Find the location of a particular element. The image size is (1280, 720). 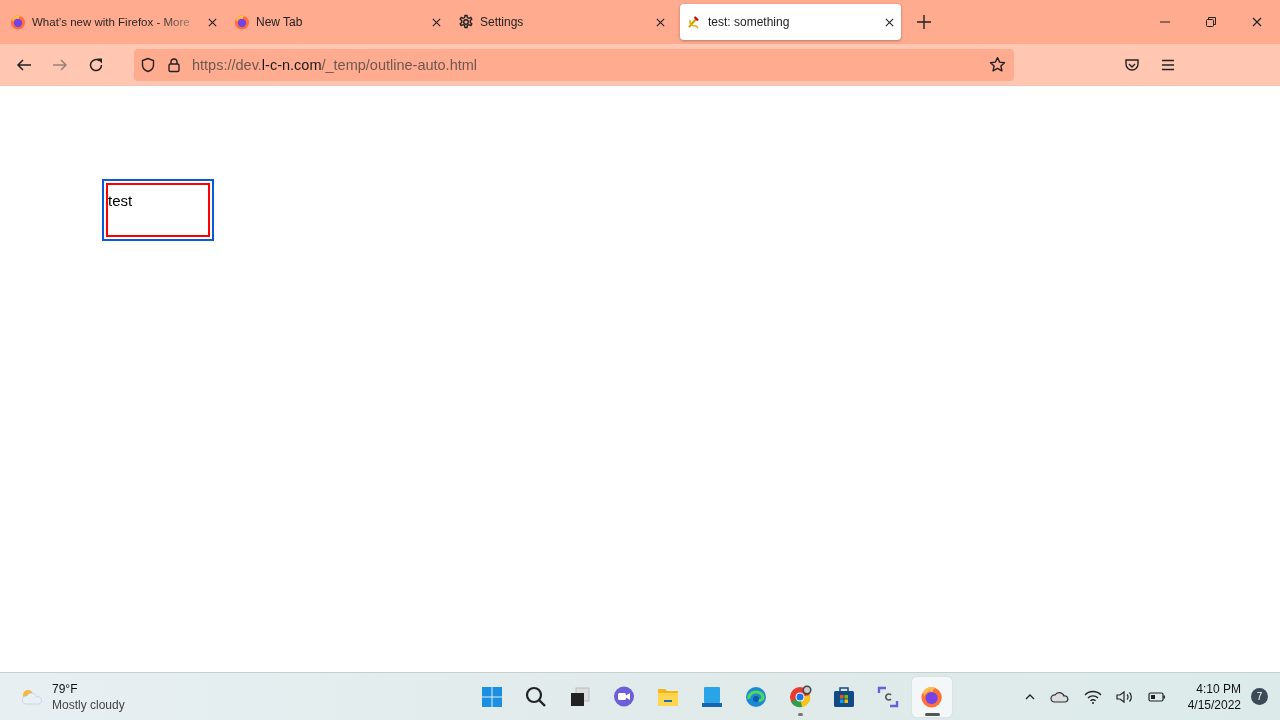

browser-tab: New Tab is located at coordinates (338, 22).